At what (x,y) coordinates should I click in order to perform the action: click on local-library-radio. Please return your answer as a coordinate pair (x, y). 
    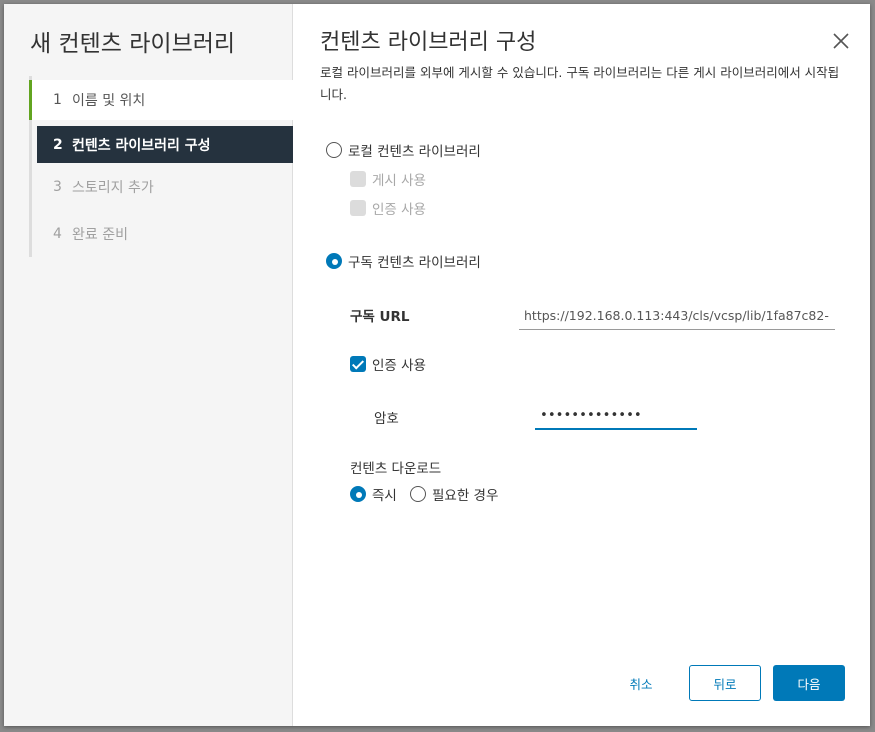
    Looking at the image, I should click on (334, 150).